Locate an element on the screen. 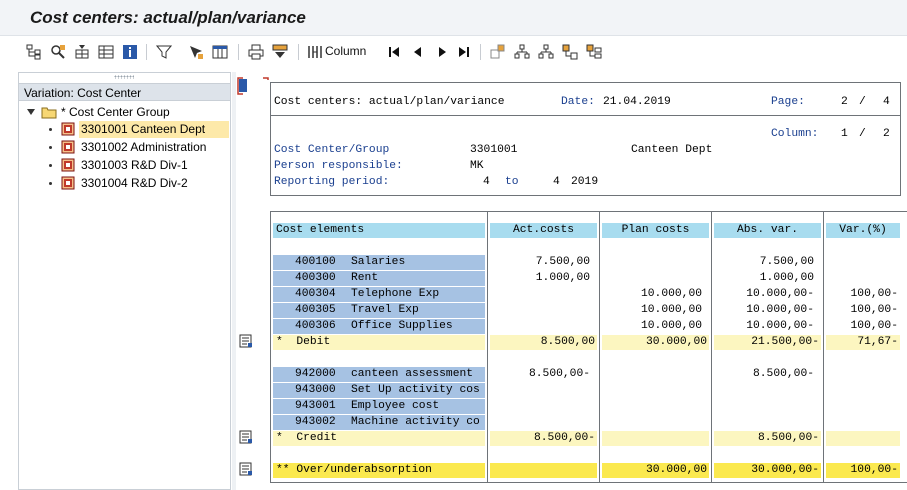 Image resolution: width=907 pixels, height=490 pixels. first-page-icon is located at coordinates (394, 52).